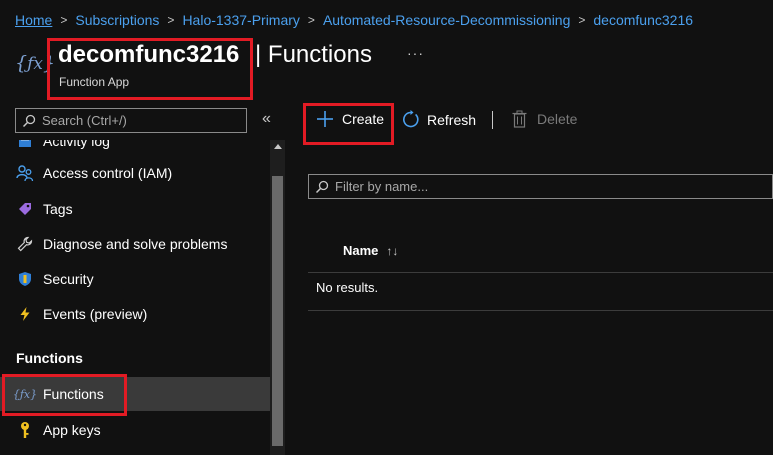 The height and width of the screenshot is (455, 773). Describe the element at coordinates (277, 311) in the screenshot. I see `scrollbar-thumb` at that location.